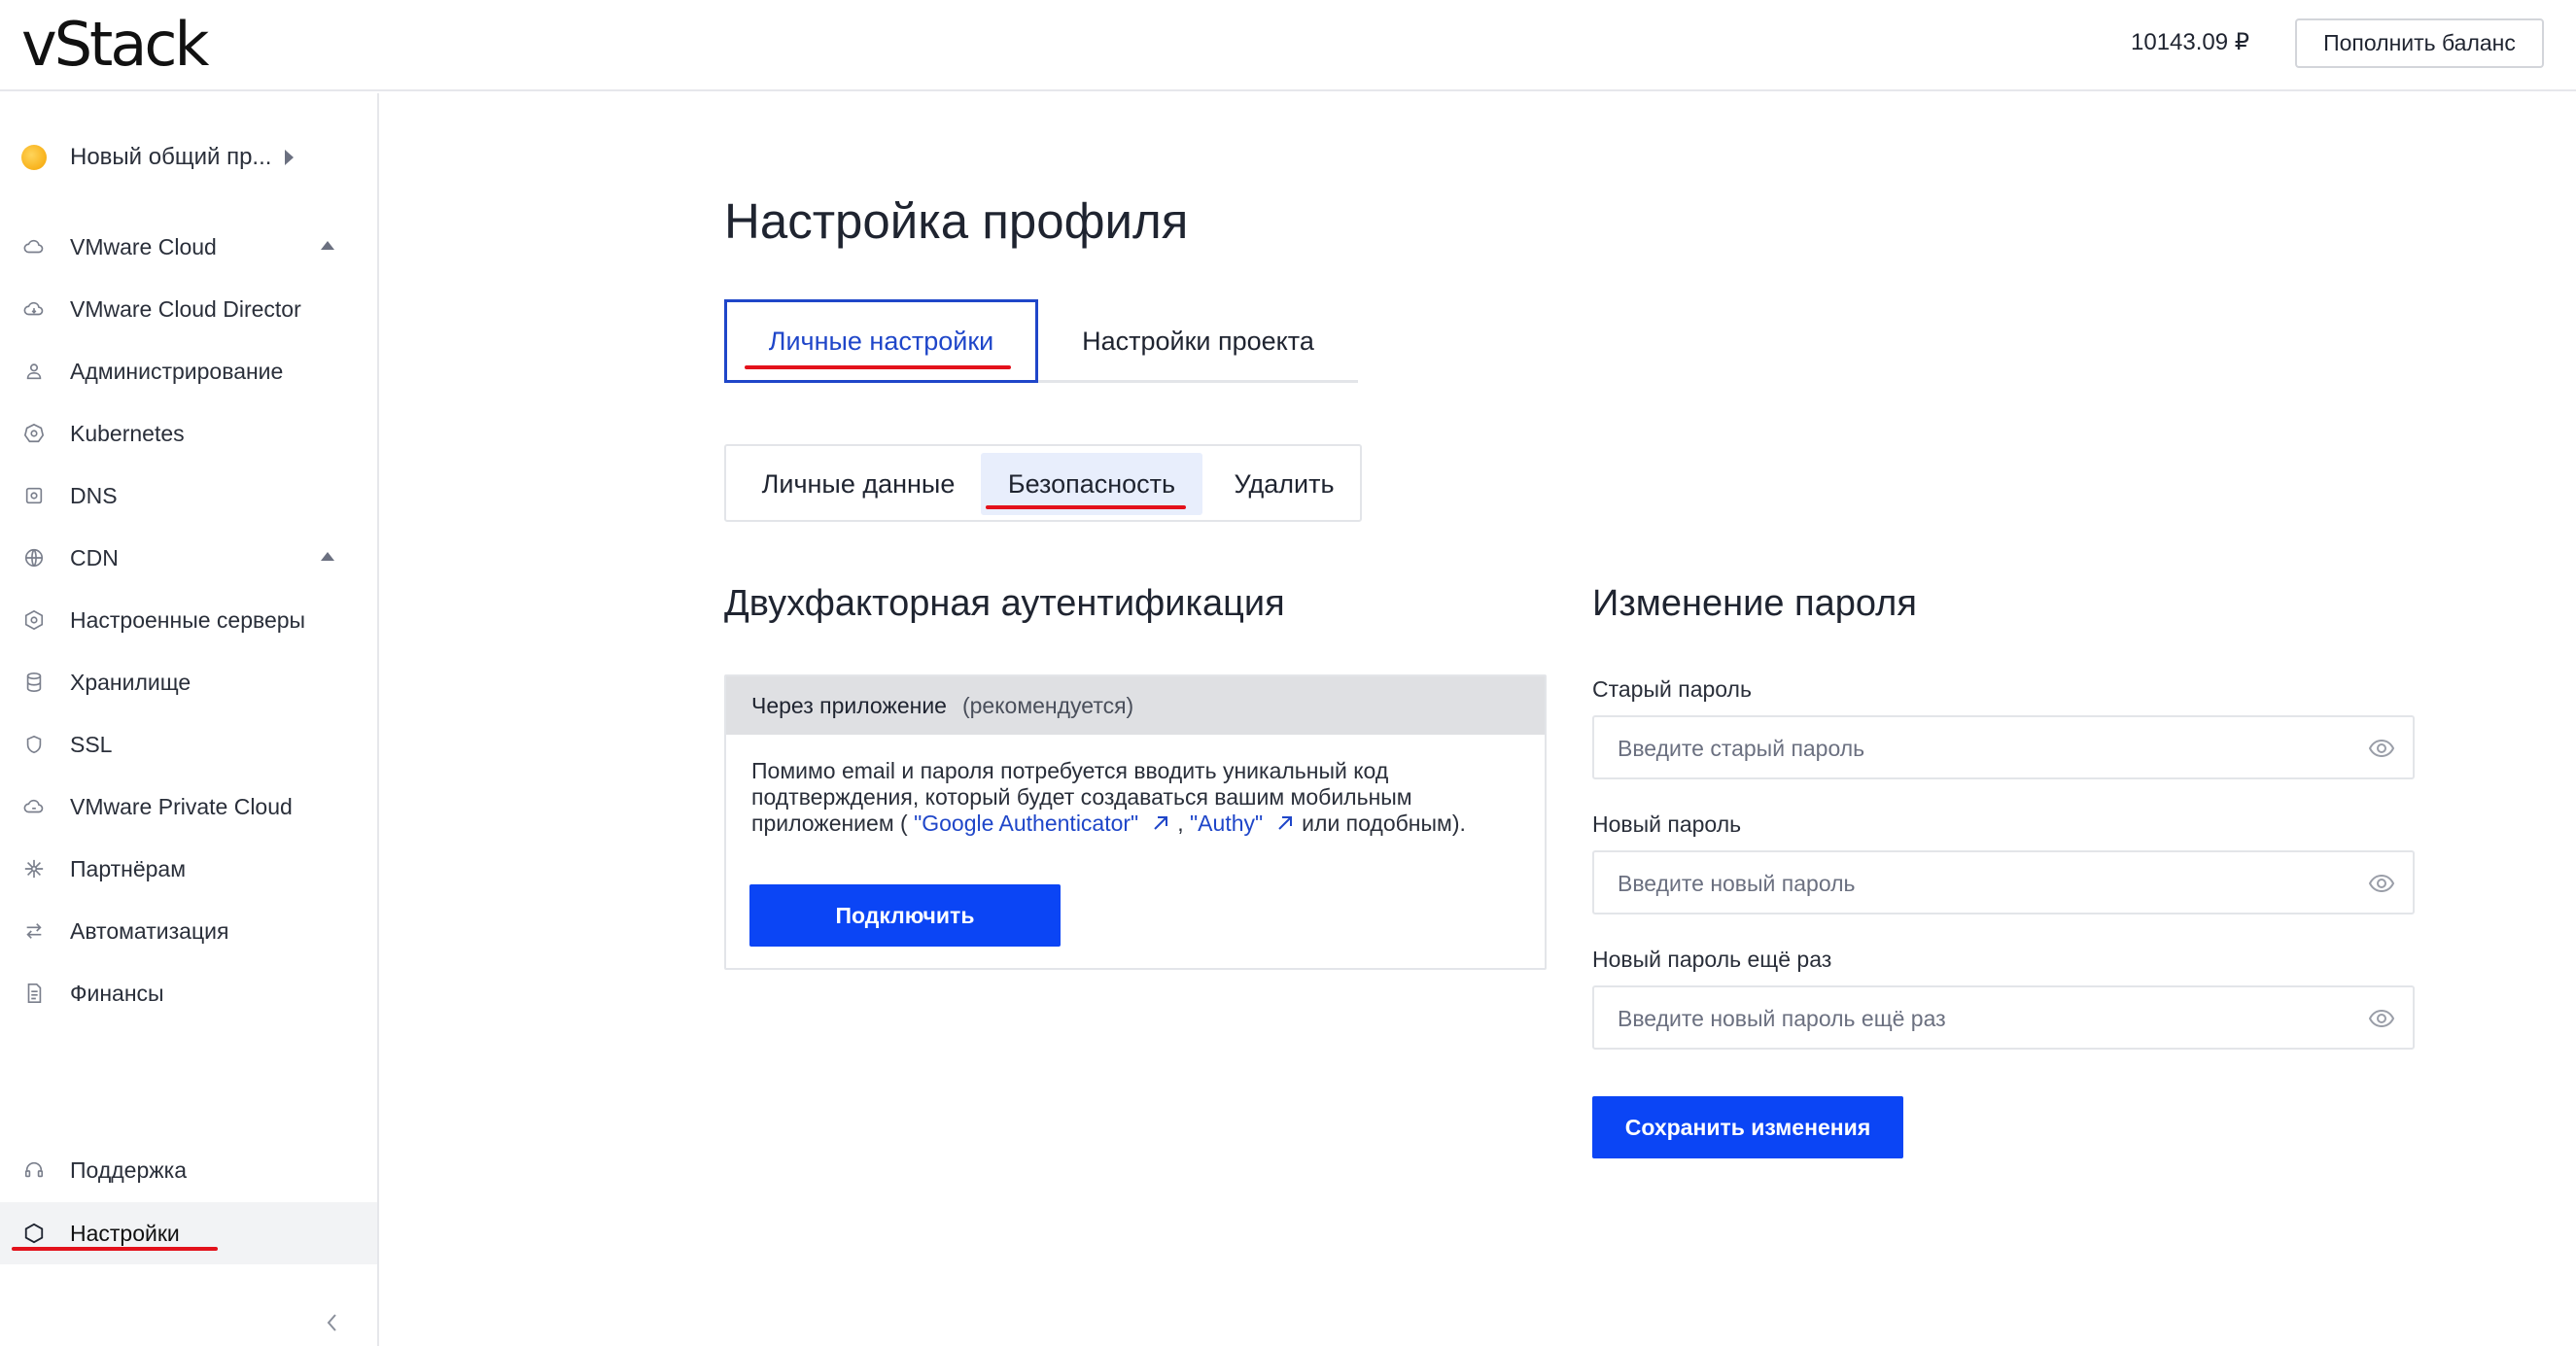  What do you see at coordinates (1747, 1127) in the screenshot?
I see `save-password-button: Сохранить изменения` at bounding box center [1747, 1127].